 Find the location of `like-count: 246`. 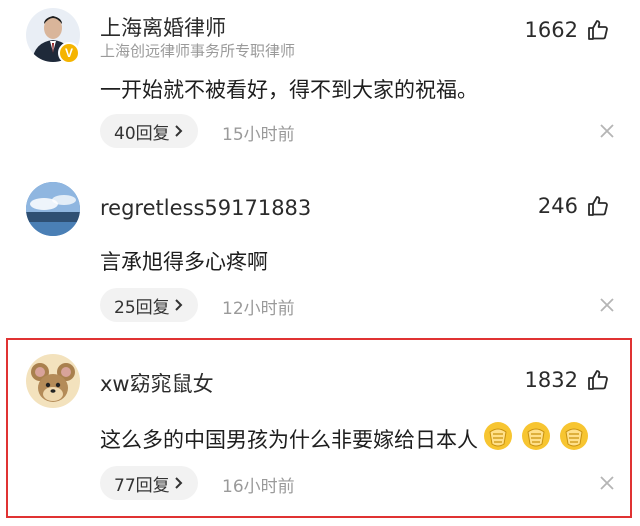

like-count: 246 is located at coordinates (557, 206).